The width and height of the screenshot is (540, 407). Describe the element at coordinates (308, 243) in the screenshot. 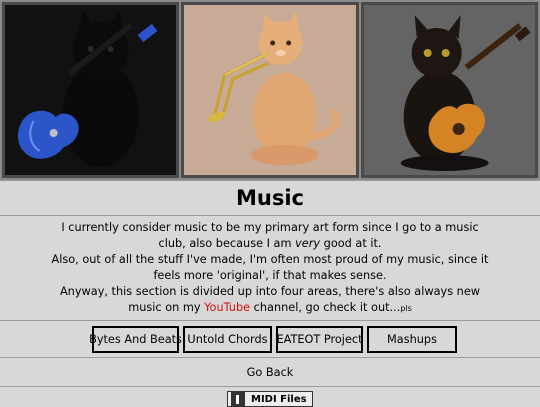

I see `intro-p1-emphasis: very` at that location.